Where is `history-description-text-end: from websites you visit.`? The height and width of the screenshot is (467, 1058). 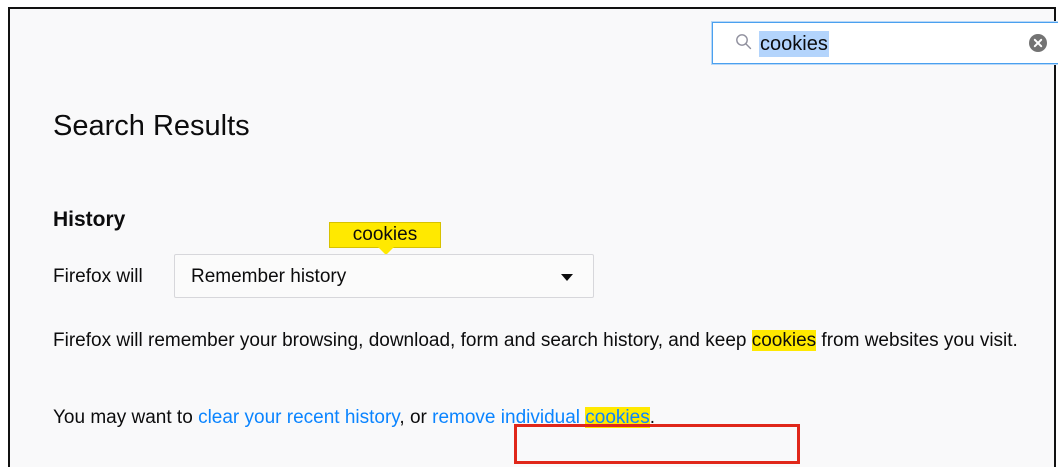
history-description-text-end: from websites you visit. is located at coordinates (917, 340).